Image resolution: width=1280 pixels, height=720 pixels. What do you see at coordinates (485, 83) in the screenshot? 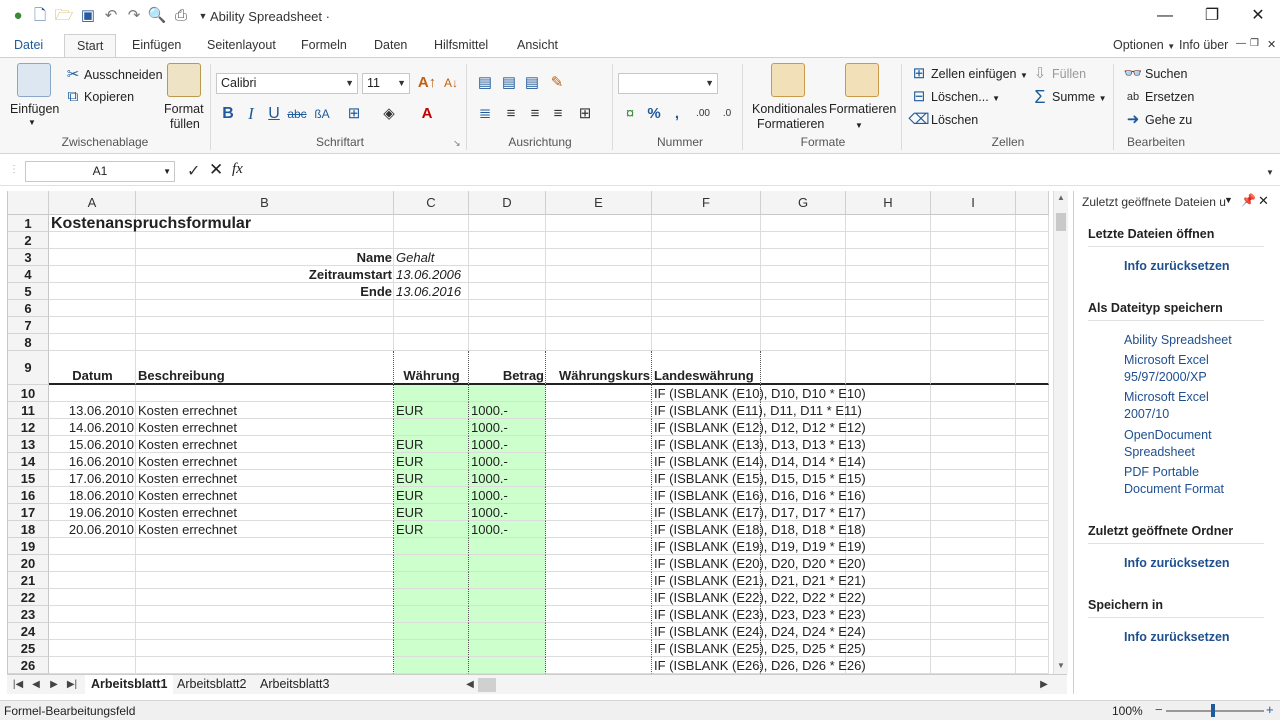
I see `align-top-icon: ▤` at bounding box center [485, 83].